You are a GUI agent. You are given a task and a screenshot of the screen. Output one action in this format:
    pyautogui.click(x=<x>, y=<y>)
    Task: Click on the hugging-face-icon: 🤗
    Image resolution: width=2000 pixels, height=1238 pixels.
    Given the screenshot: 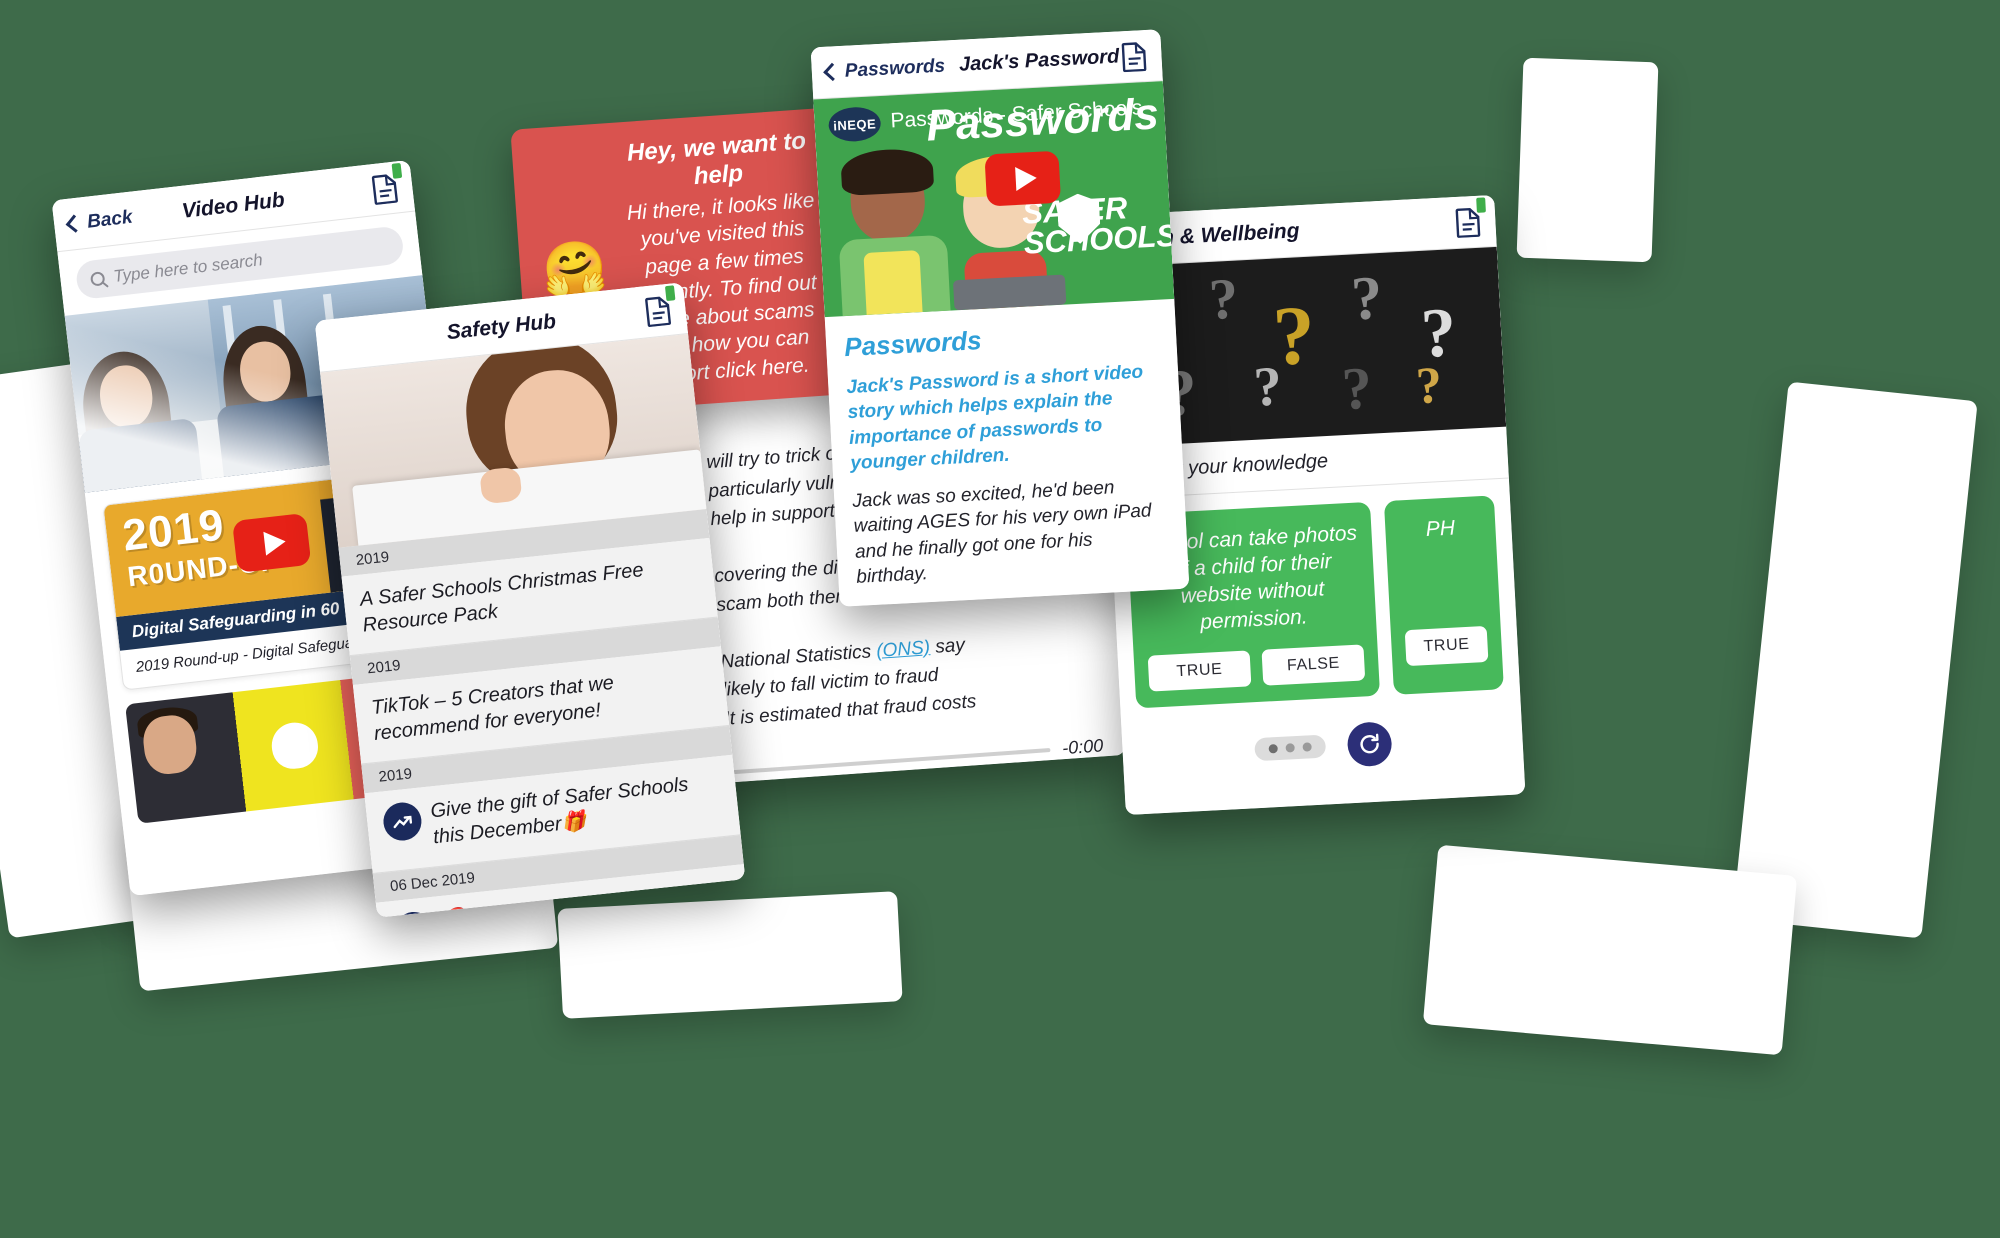 What is the action you would take?
    pyautogui.click(x=574, y=269)
    